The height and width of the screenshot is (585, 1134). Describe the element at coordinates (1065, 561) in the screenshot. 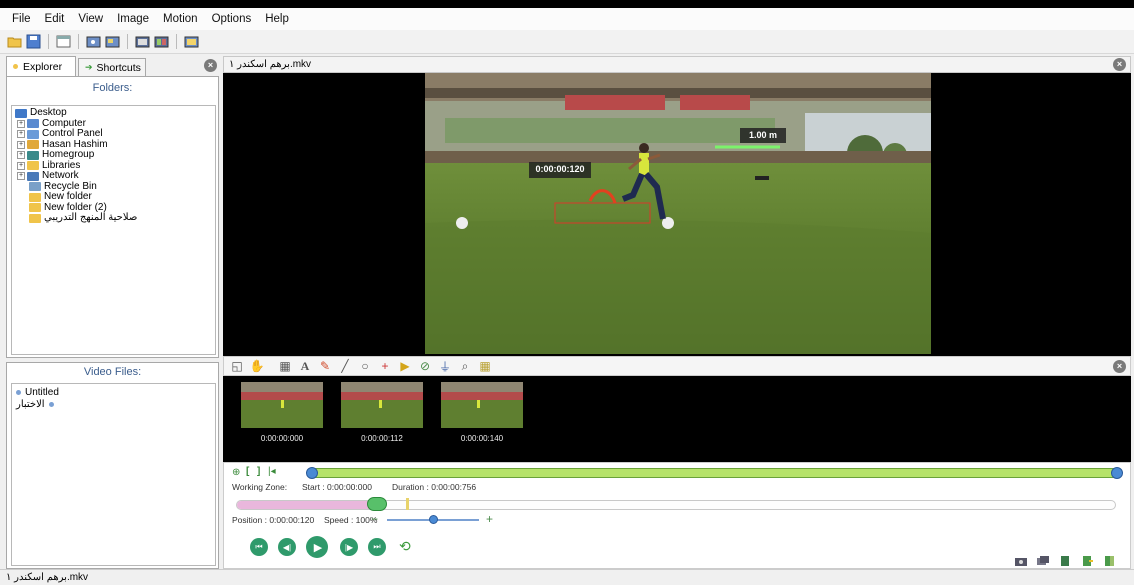

I see `save-video-icon` at that location.